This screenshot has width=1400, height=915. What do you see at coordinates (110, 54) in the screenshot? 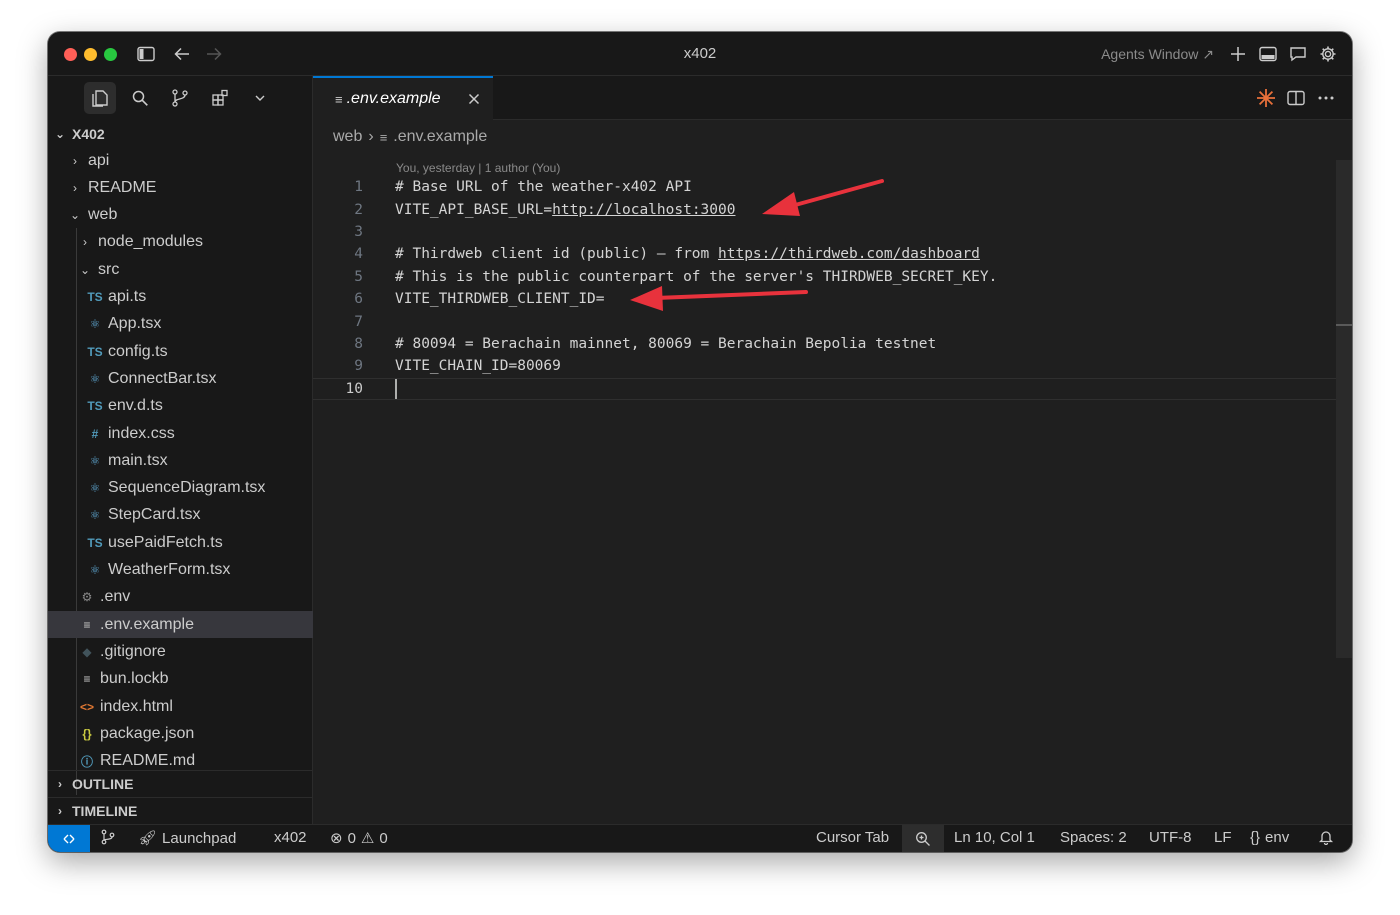
I see `maximize-window-button` at bounding box center [110, 54].